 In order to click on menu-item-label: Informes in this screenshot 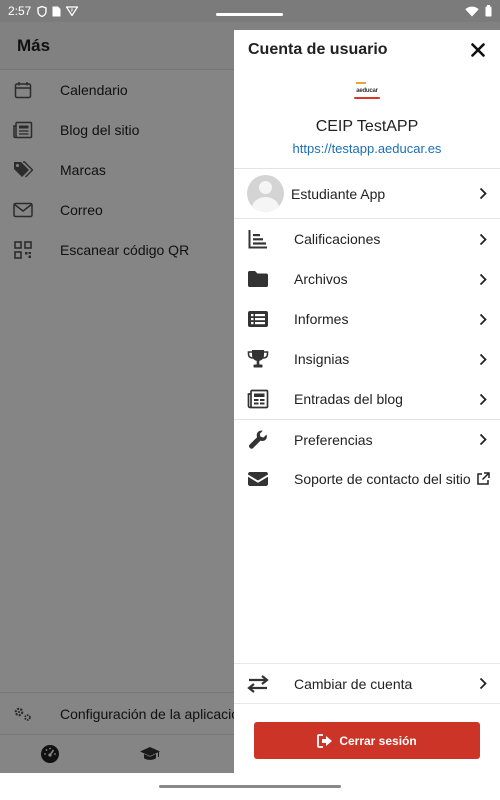, I will do `click(321, 319)`.